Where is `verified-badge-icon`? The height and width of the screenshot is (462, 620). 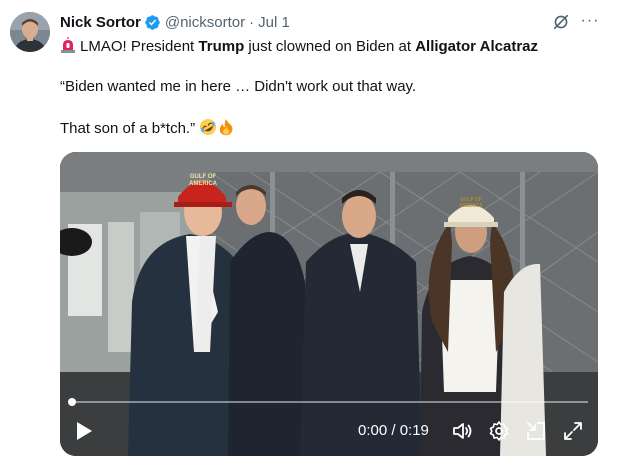
verified-badge-icon is located at coordinates (152, 22).